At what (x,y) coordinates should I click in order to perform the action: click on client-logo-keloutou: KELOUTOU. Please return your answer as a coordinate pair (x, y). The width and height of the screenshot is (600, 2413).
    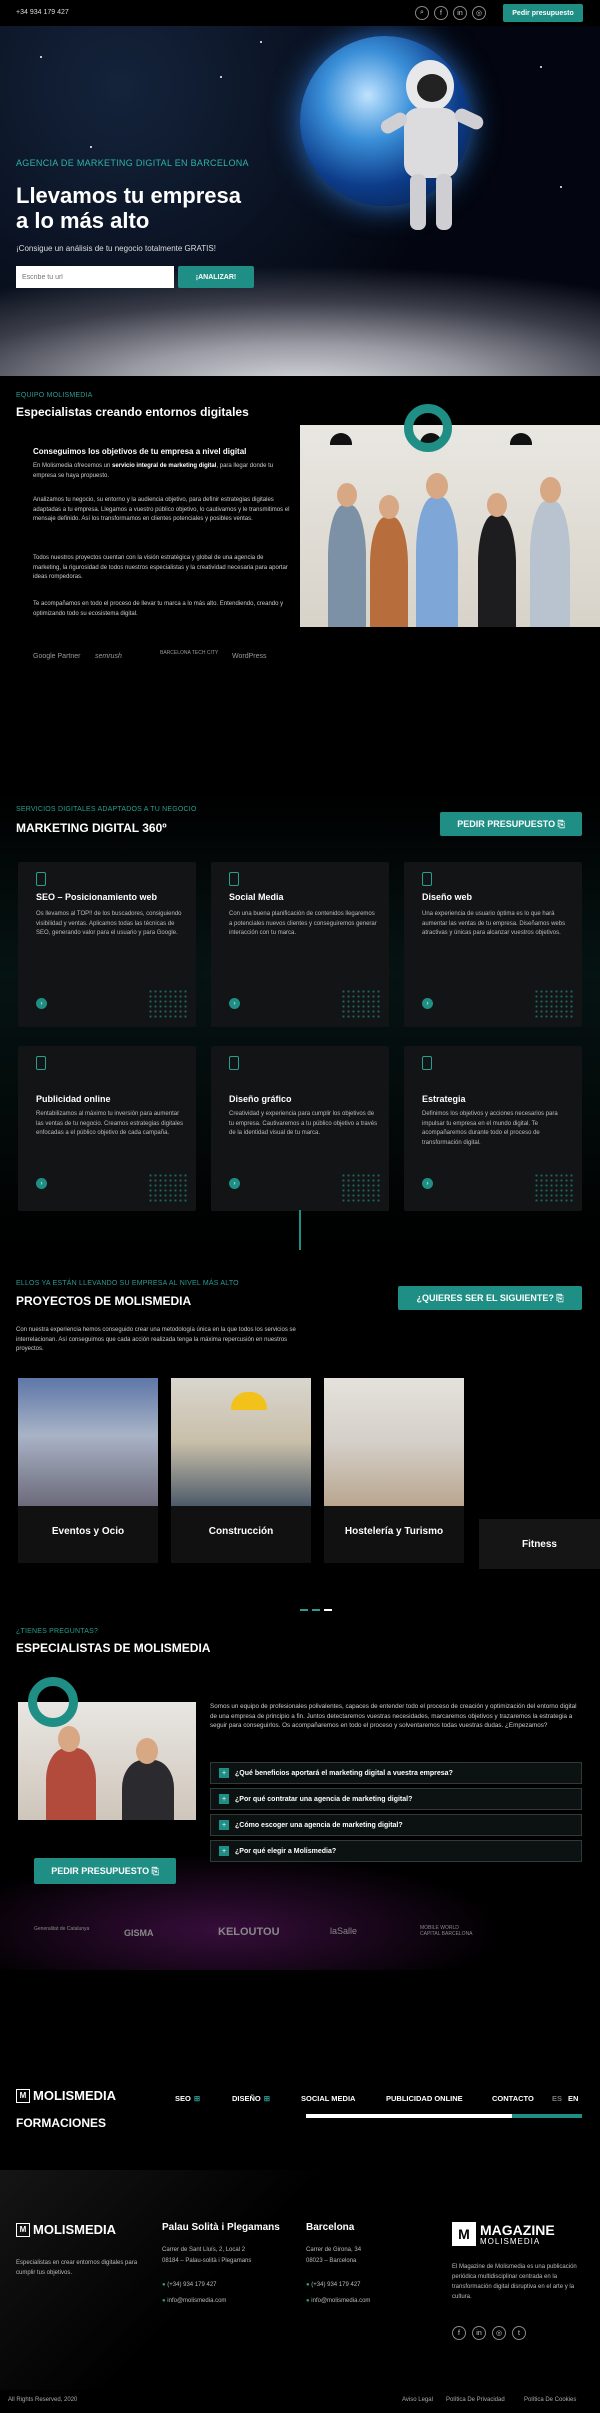
    Looking at the image, I should click on (249, 1932).